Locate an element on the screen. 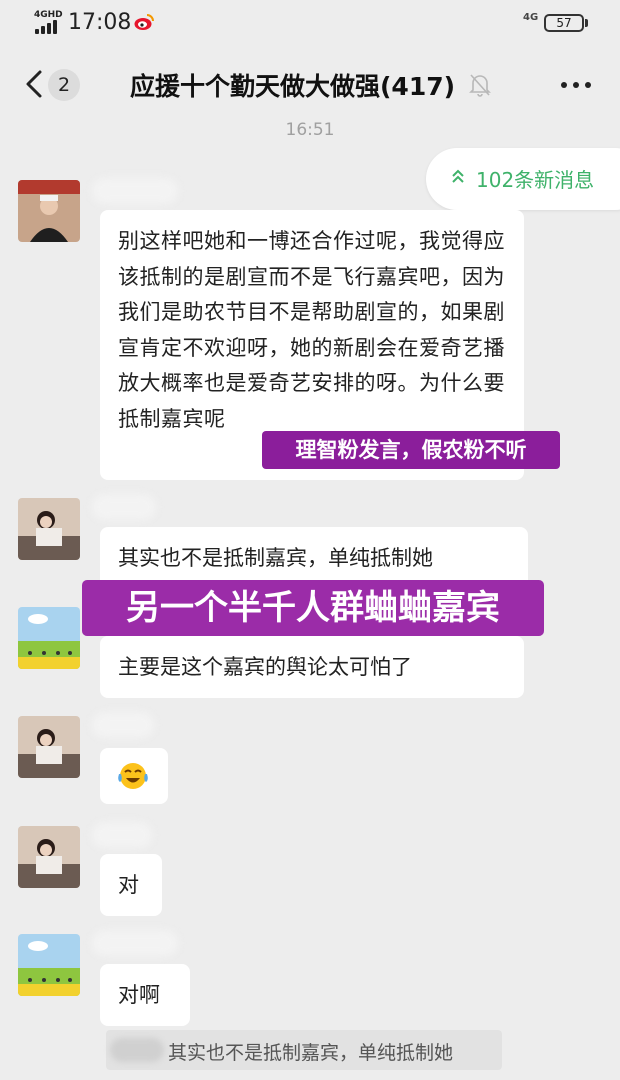  highlight-annotation: 另一个半千人群蛐蛐嘉宾 is located at coordinates (313, 608).